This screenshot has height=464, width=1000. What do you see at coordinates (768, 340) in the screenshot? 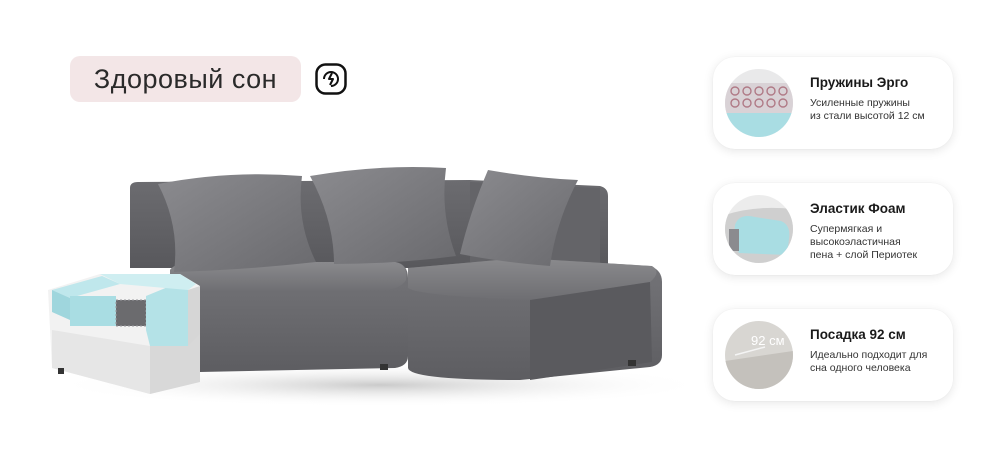
I see `seat-depth-measure: 92 см` at bounding box center [768, 340].